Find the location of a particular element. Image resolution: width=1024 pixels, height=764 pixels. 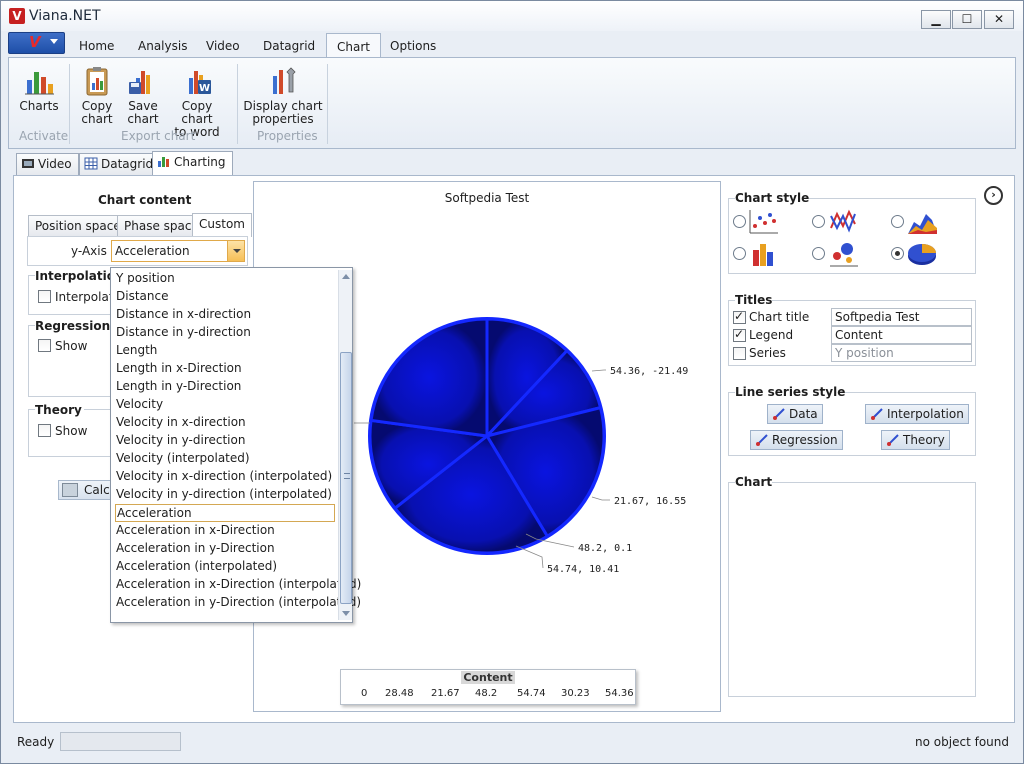

brush-icon is located at coordinates (877, 414).